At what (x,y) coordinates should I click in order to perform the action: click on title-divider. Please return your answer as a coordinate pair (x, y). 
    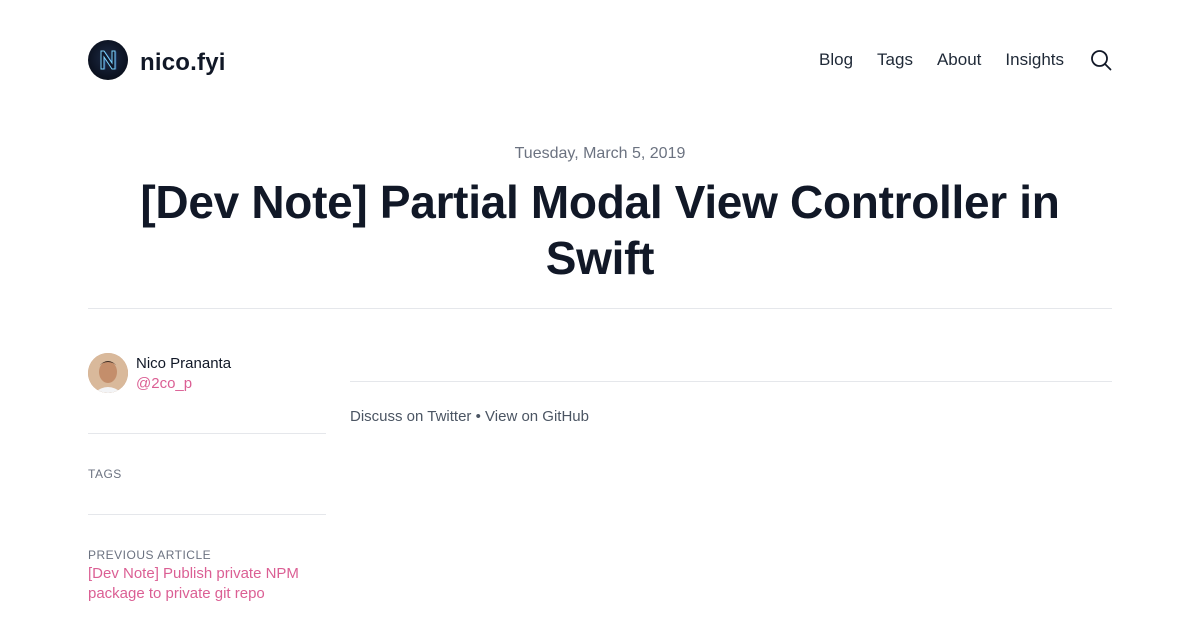
    Looking at the image, I should click on (600, 308).